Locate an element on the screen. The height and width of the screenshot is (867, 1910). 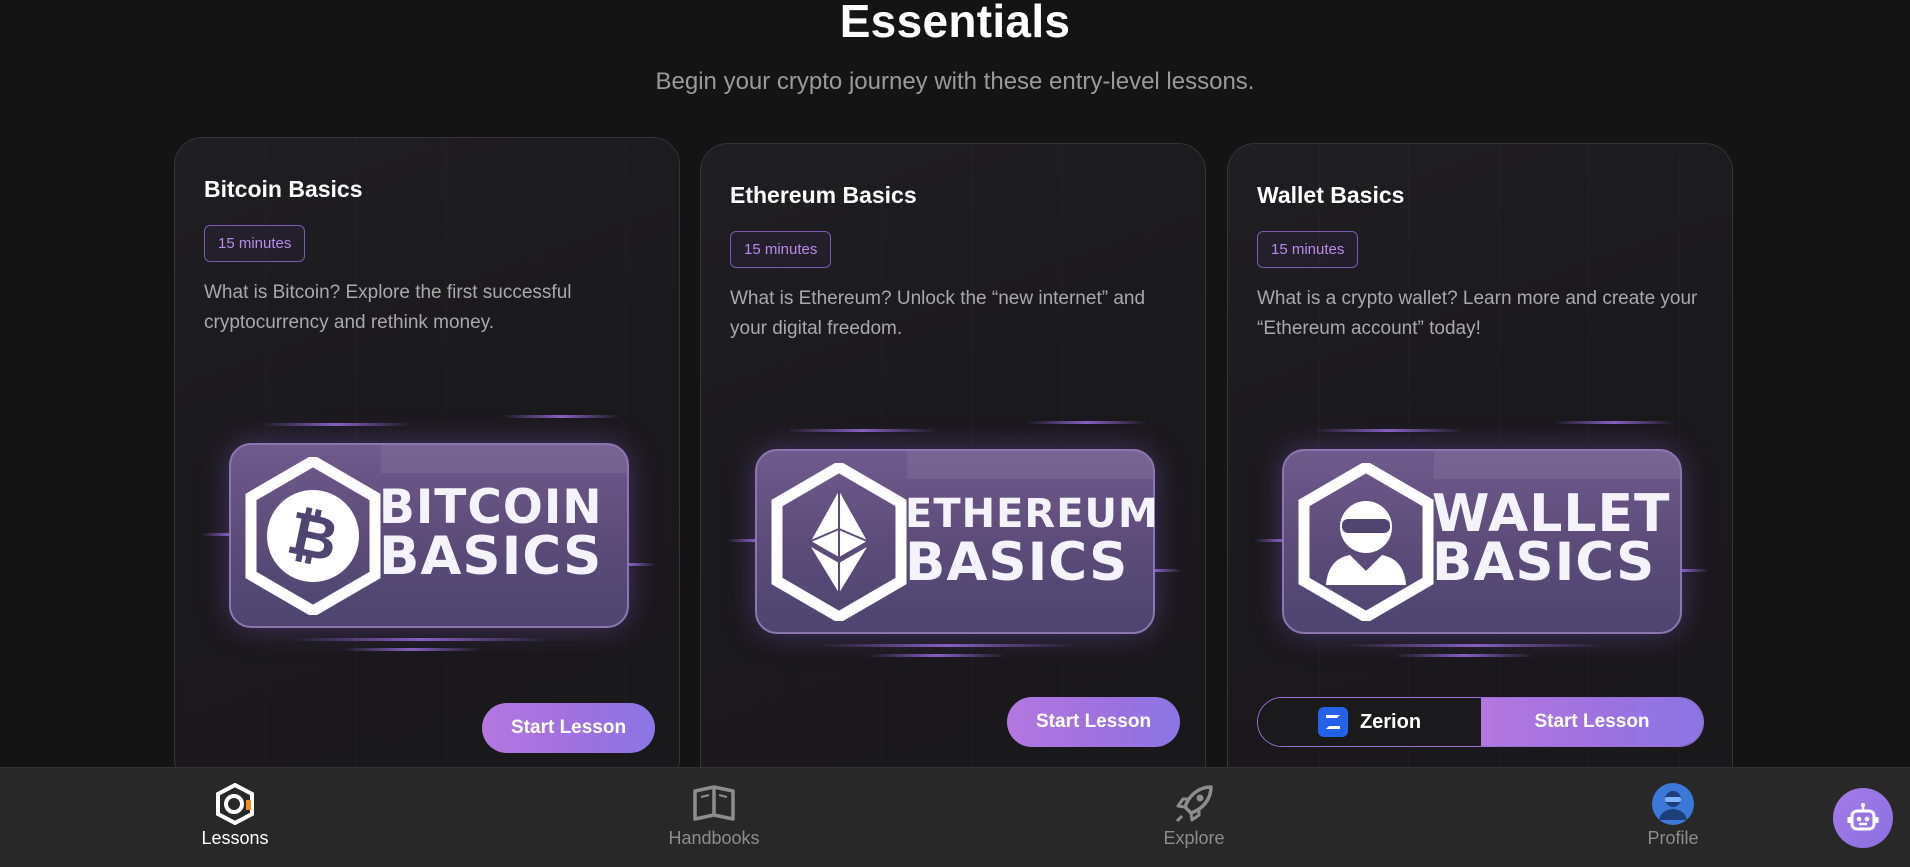
banner-text: BITCOIN BASICS is located at coordinates (491, 533).